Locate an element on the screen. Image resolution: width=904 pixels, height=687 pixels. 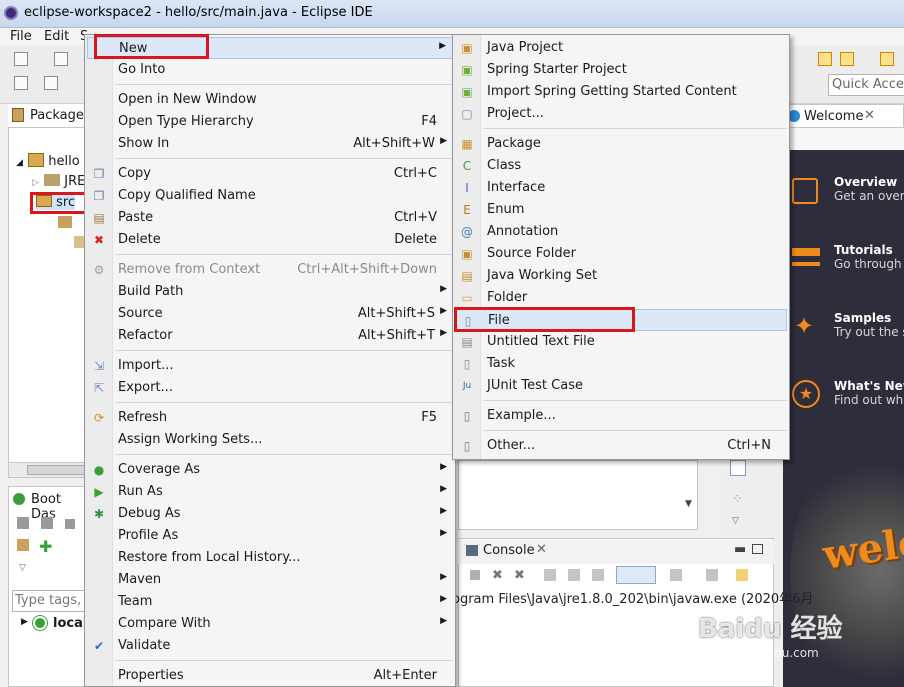
scroll-lock-icon is located at coordinates (574, 575).